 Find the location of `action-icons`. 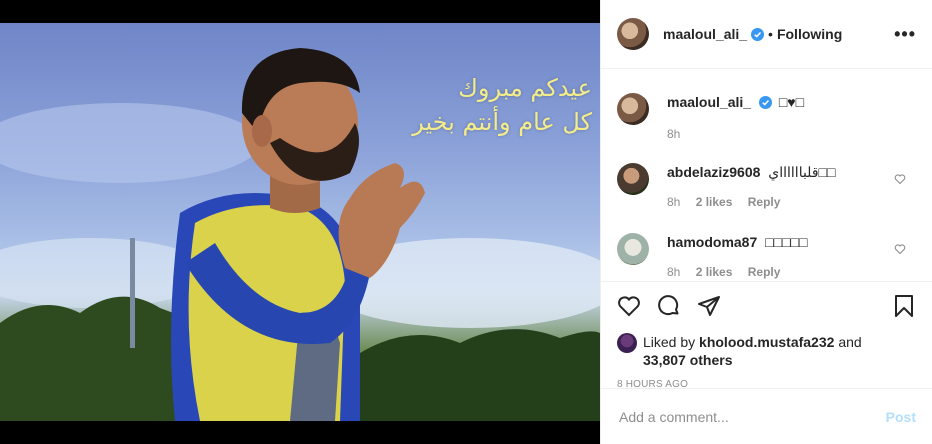

action-icons is located at coordinates (766, 306).